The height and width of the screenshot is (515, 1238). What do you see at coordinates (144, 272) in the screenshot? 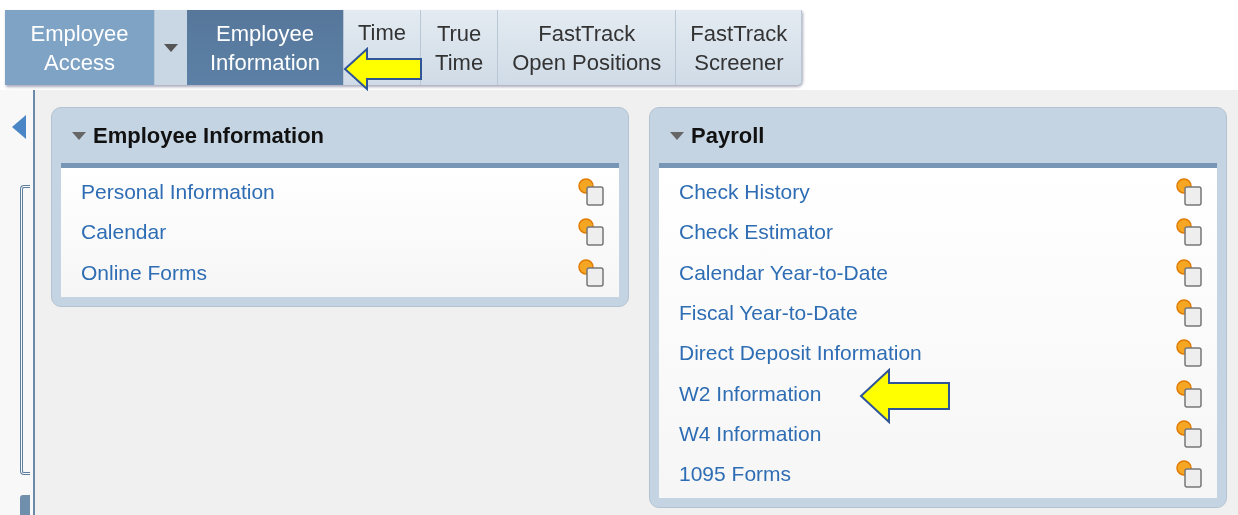
I see `menu-link: Online Forms` at bounding box center [144, 272].